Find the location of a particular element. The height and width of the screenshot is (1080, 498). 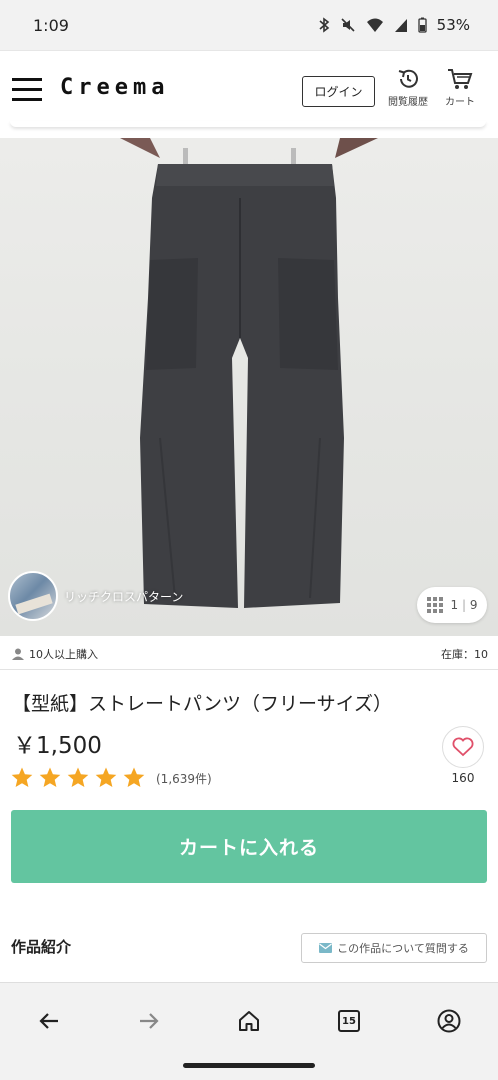

back-arrow-icon is located at coordinates (48, 1021).